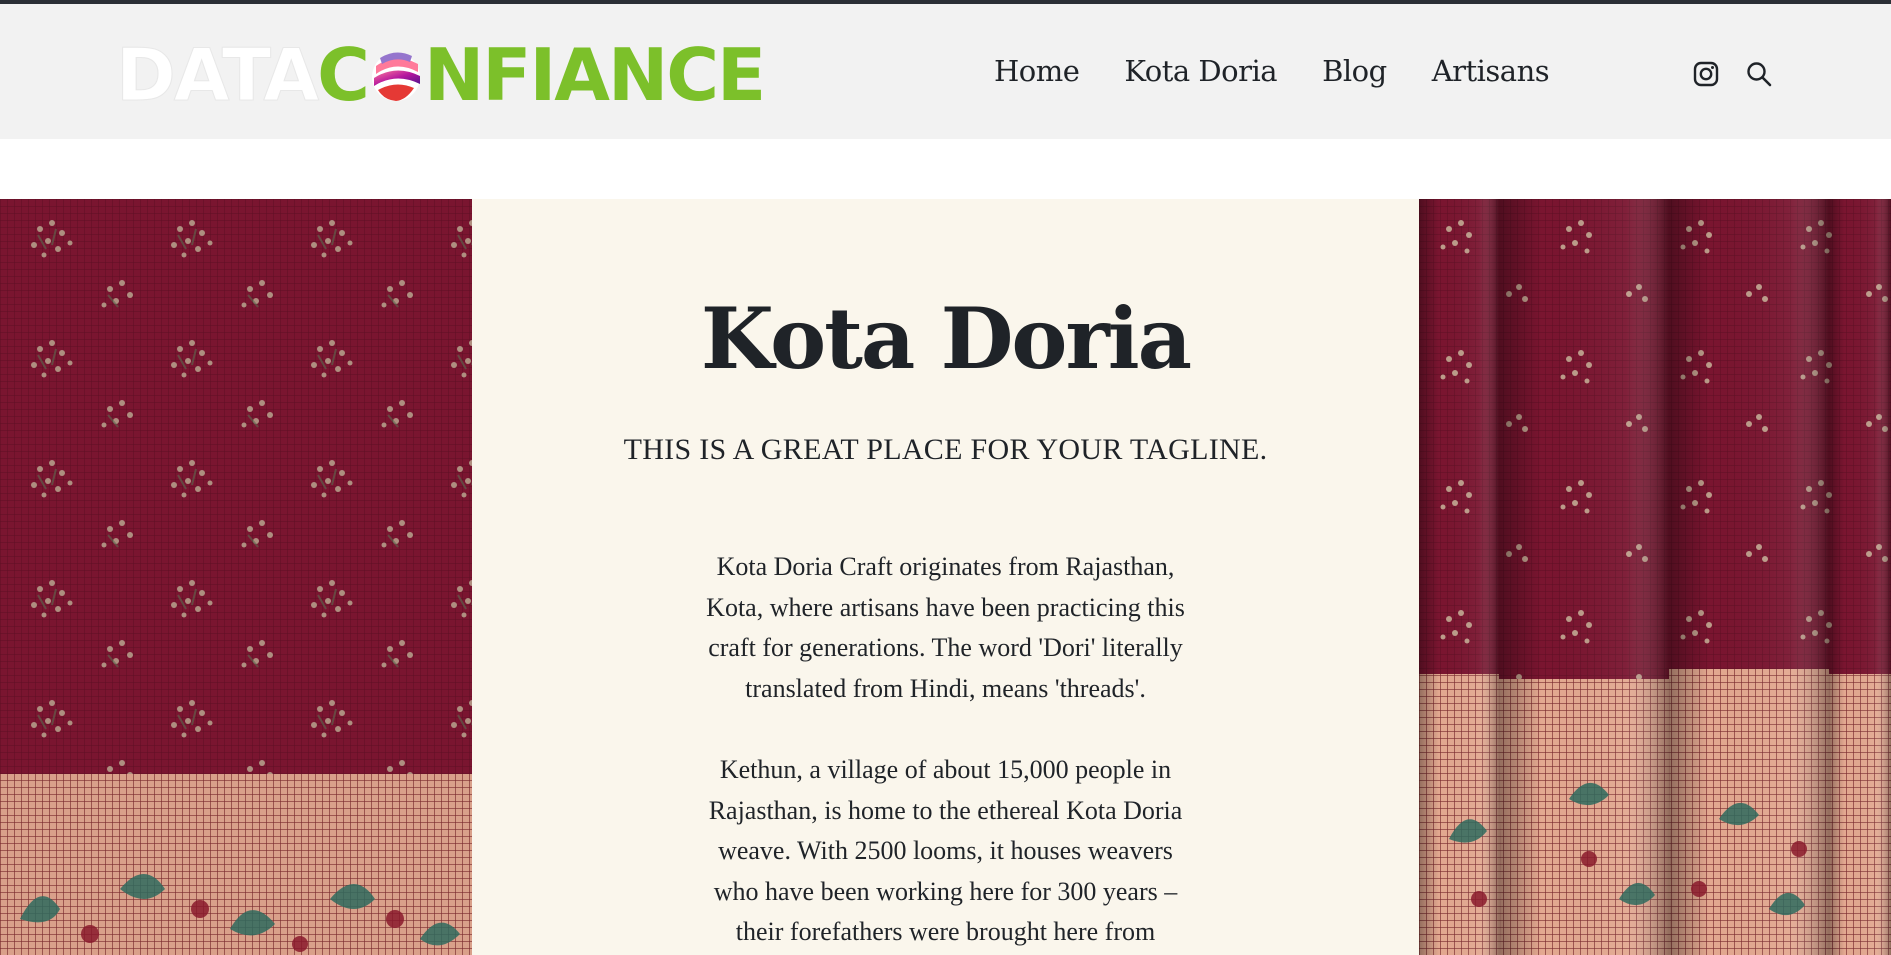 Image resolution: width=1891 pixels, height=955 pixels. What do you see at coordinates (1294, 71) in the screenshot?
I see `main-nav: Home Kota Doria Blog Artisans` at bounding box center [1294, 71].